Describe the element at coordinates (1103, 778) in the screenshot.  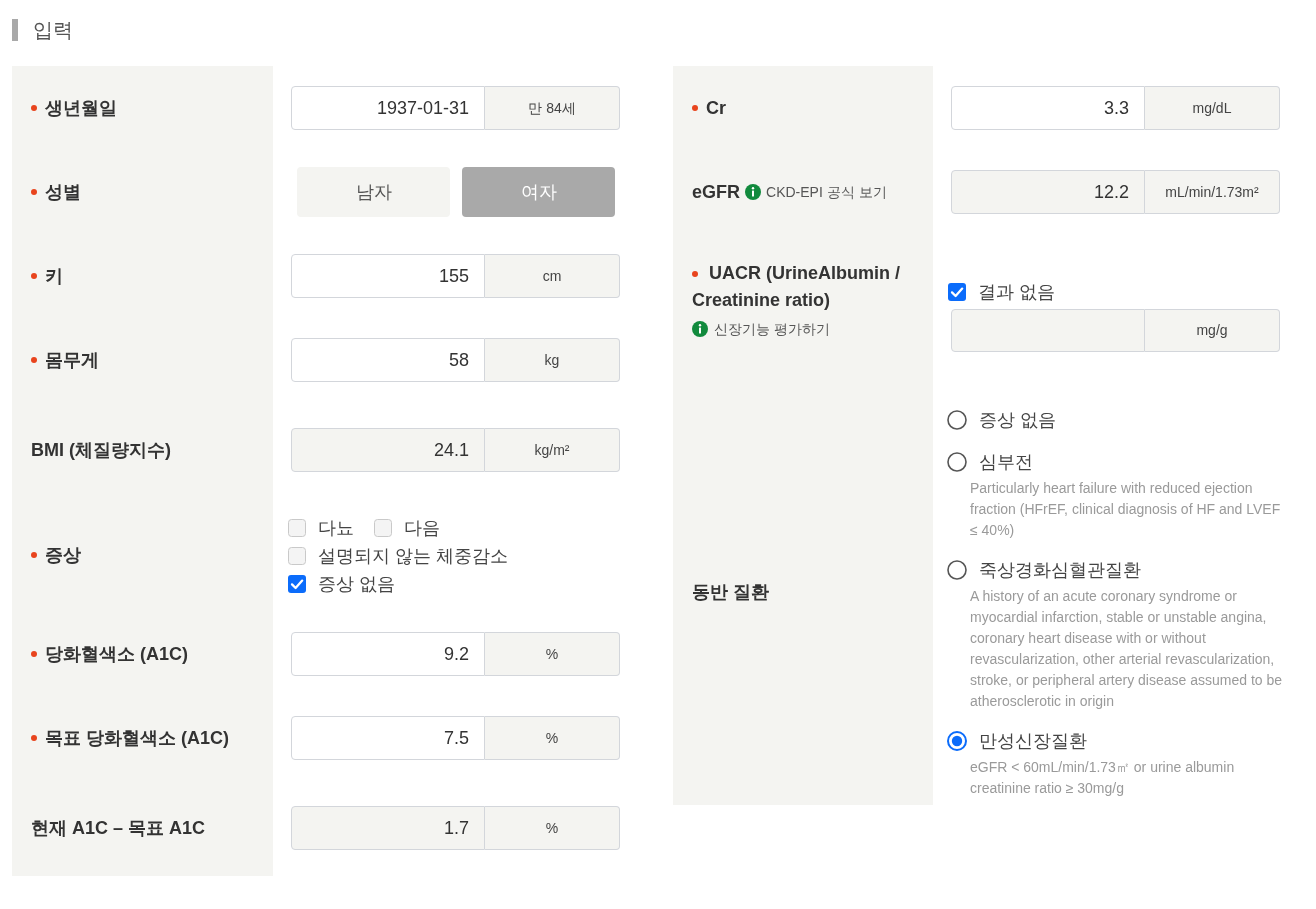
I see `option-description: eGFR < 60mL/min/1.73㎡ or urine albumin creatinine ratio ≥ 30mg/g` at that location.